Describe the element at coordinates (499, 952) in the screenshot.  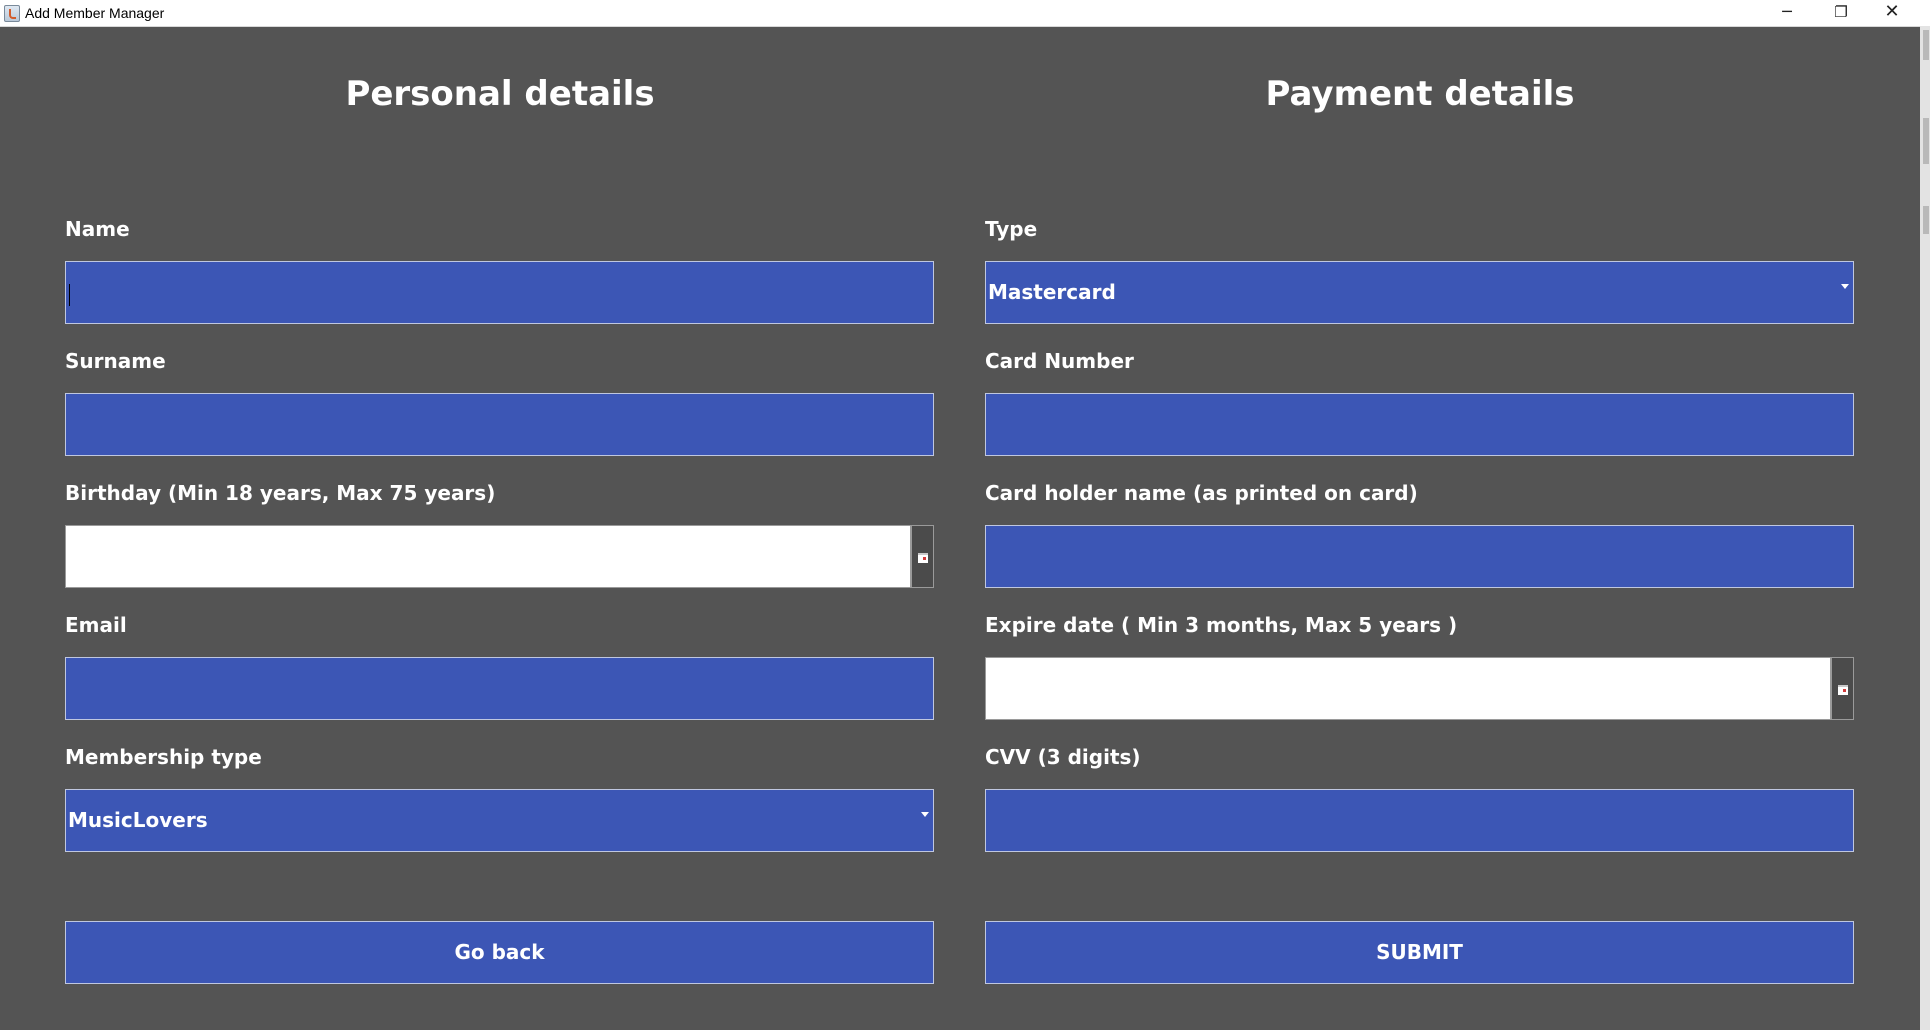
I see `go-back-button: Go back` at that location.